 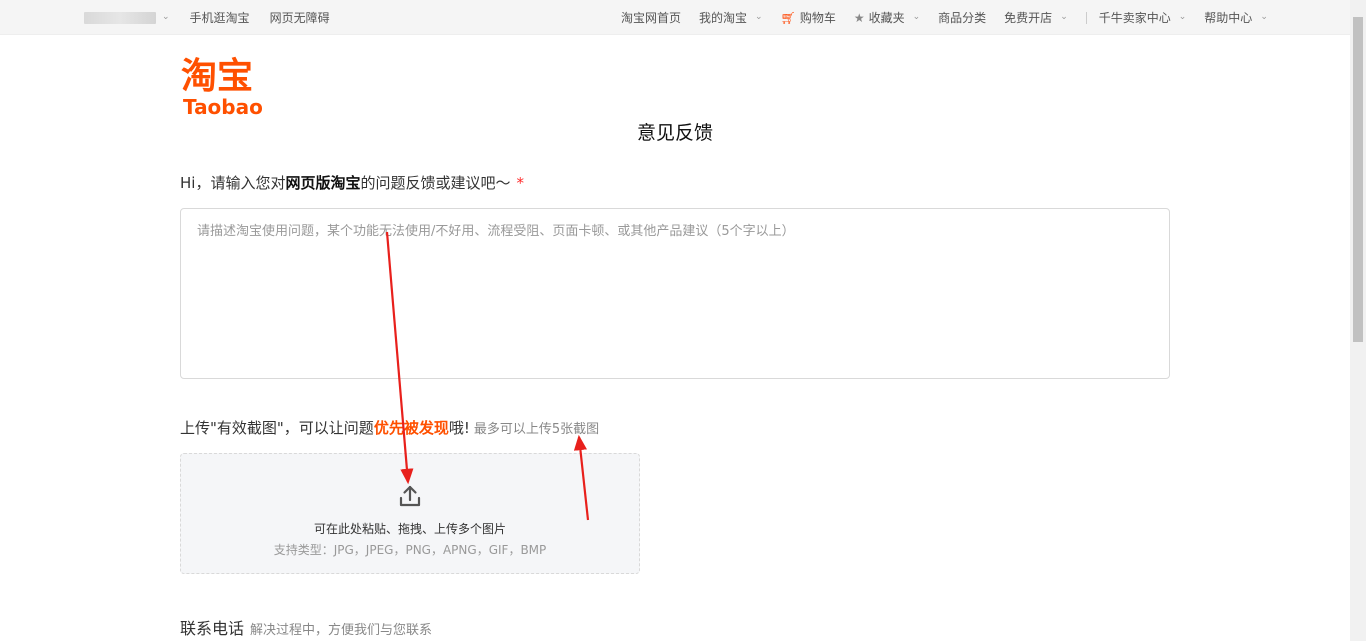 What do you see at coordinates (1228, 18) in the screenshot?
I see `nav-help-center-label: 帮助中心` at bounding box center [1228, 18].